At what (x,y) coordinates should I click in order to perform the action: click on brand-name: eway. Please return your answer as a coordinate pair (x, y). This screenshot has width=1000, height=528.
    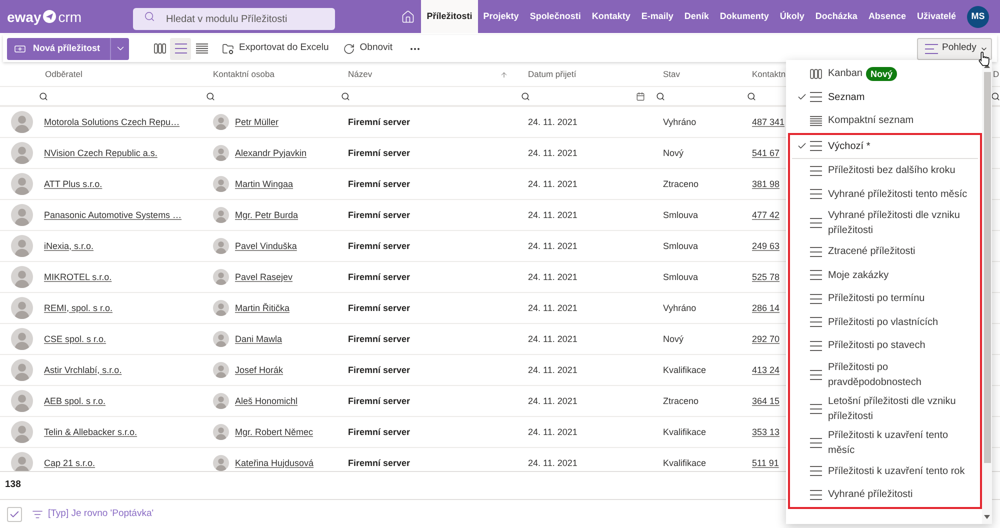
    Looking at the image, I should click on (24, 16).